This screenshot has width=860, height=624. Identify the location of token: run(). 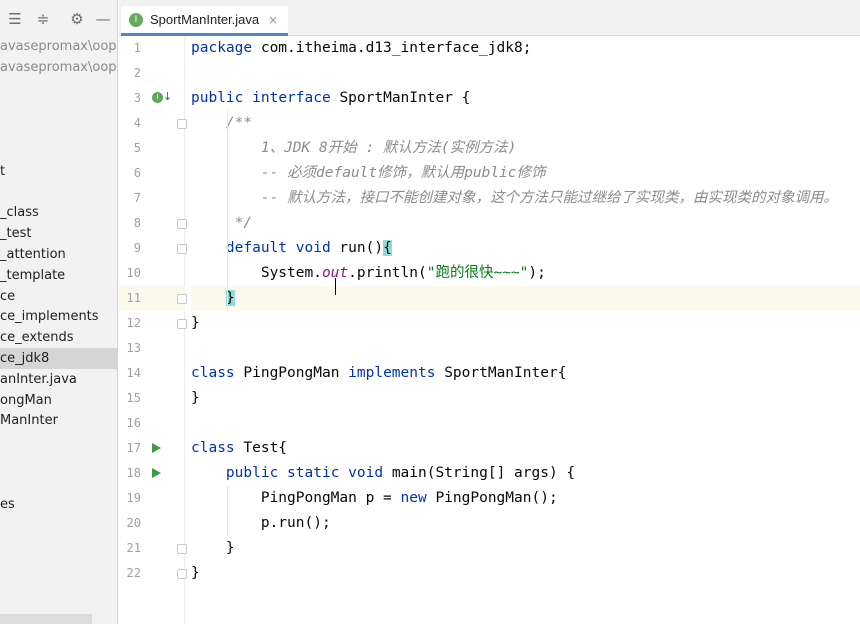
(361, 248).